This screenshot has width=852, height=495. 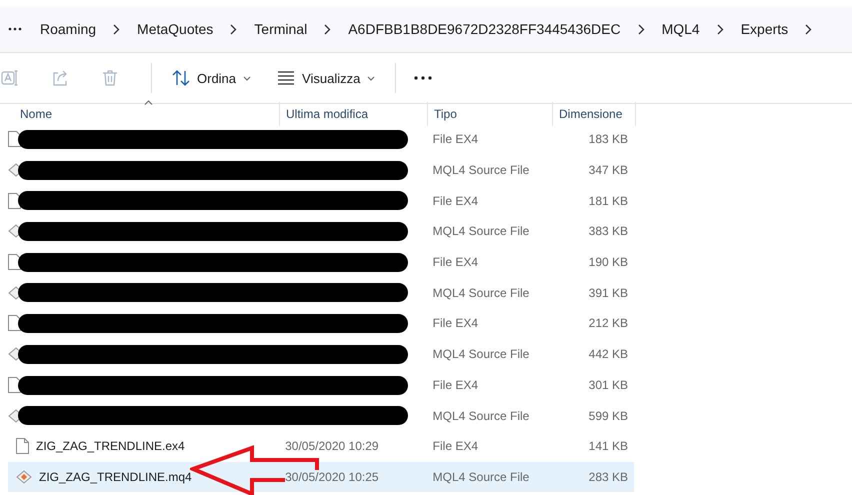 What do you see at coordinates (68, 29) in the screenshot?
I see `breadcrumb-item: Roaming` at bounding box center [68, 29].